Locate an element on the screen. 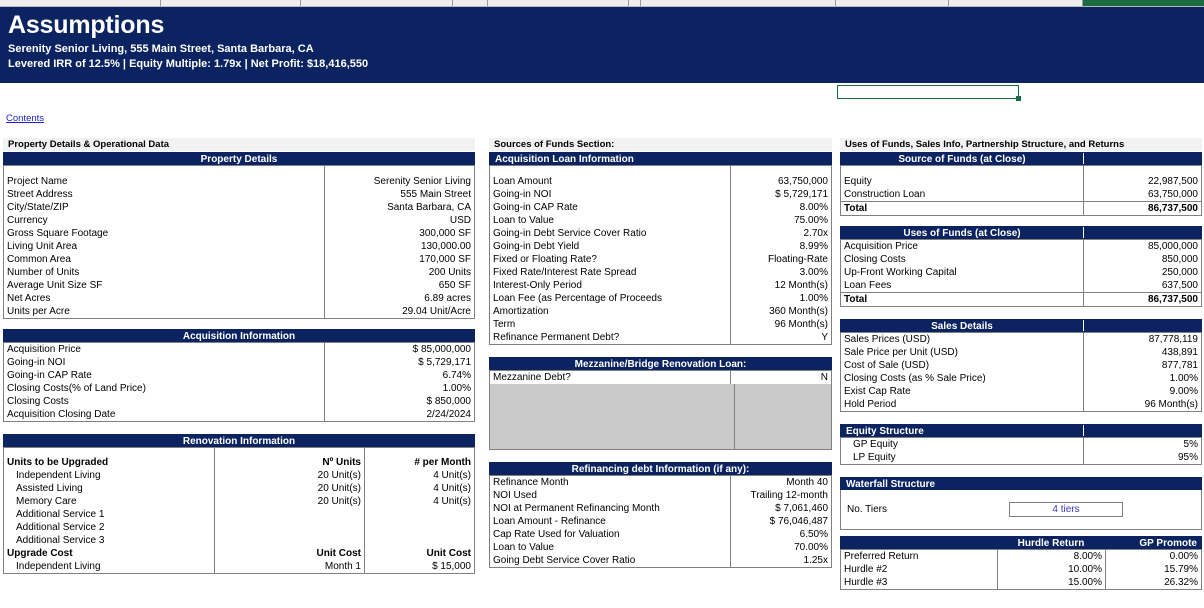 This screenshot has width=1204, height=608. contents-link: Contents is located at coordinates (25, 118).